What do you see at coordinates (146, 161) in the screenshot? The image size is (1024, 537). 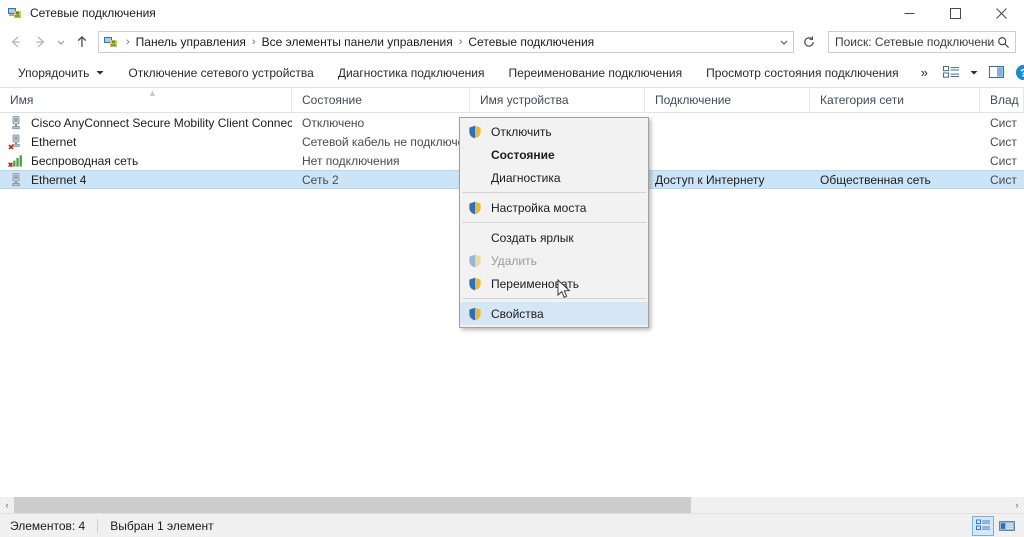 I see `row-name-cell: Беспроводная сеть` at bounding box center [146, 161].